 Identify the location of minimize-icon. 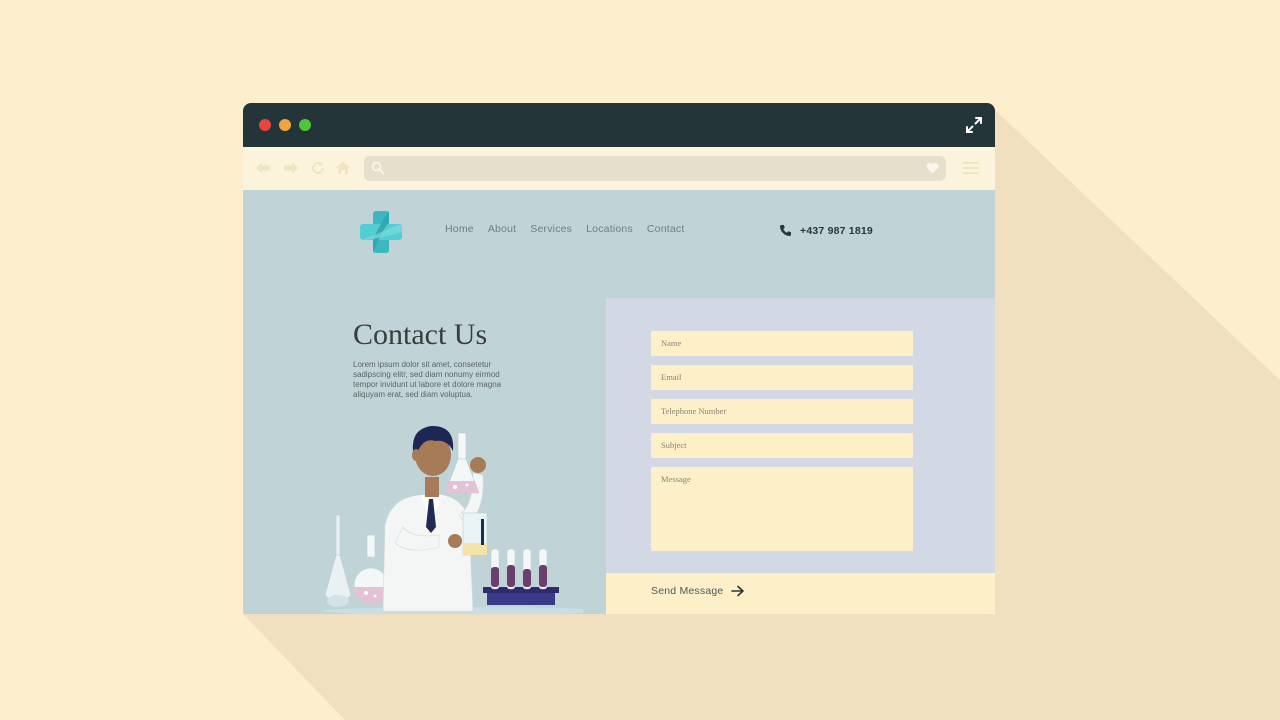
(285, 125).